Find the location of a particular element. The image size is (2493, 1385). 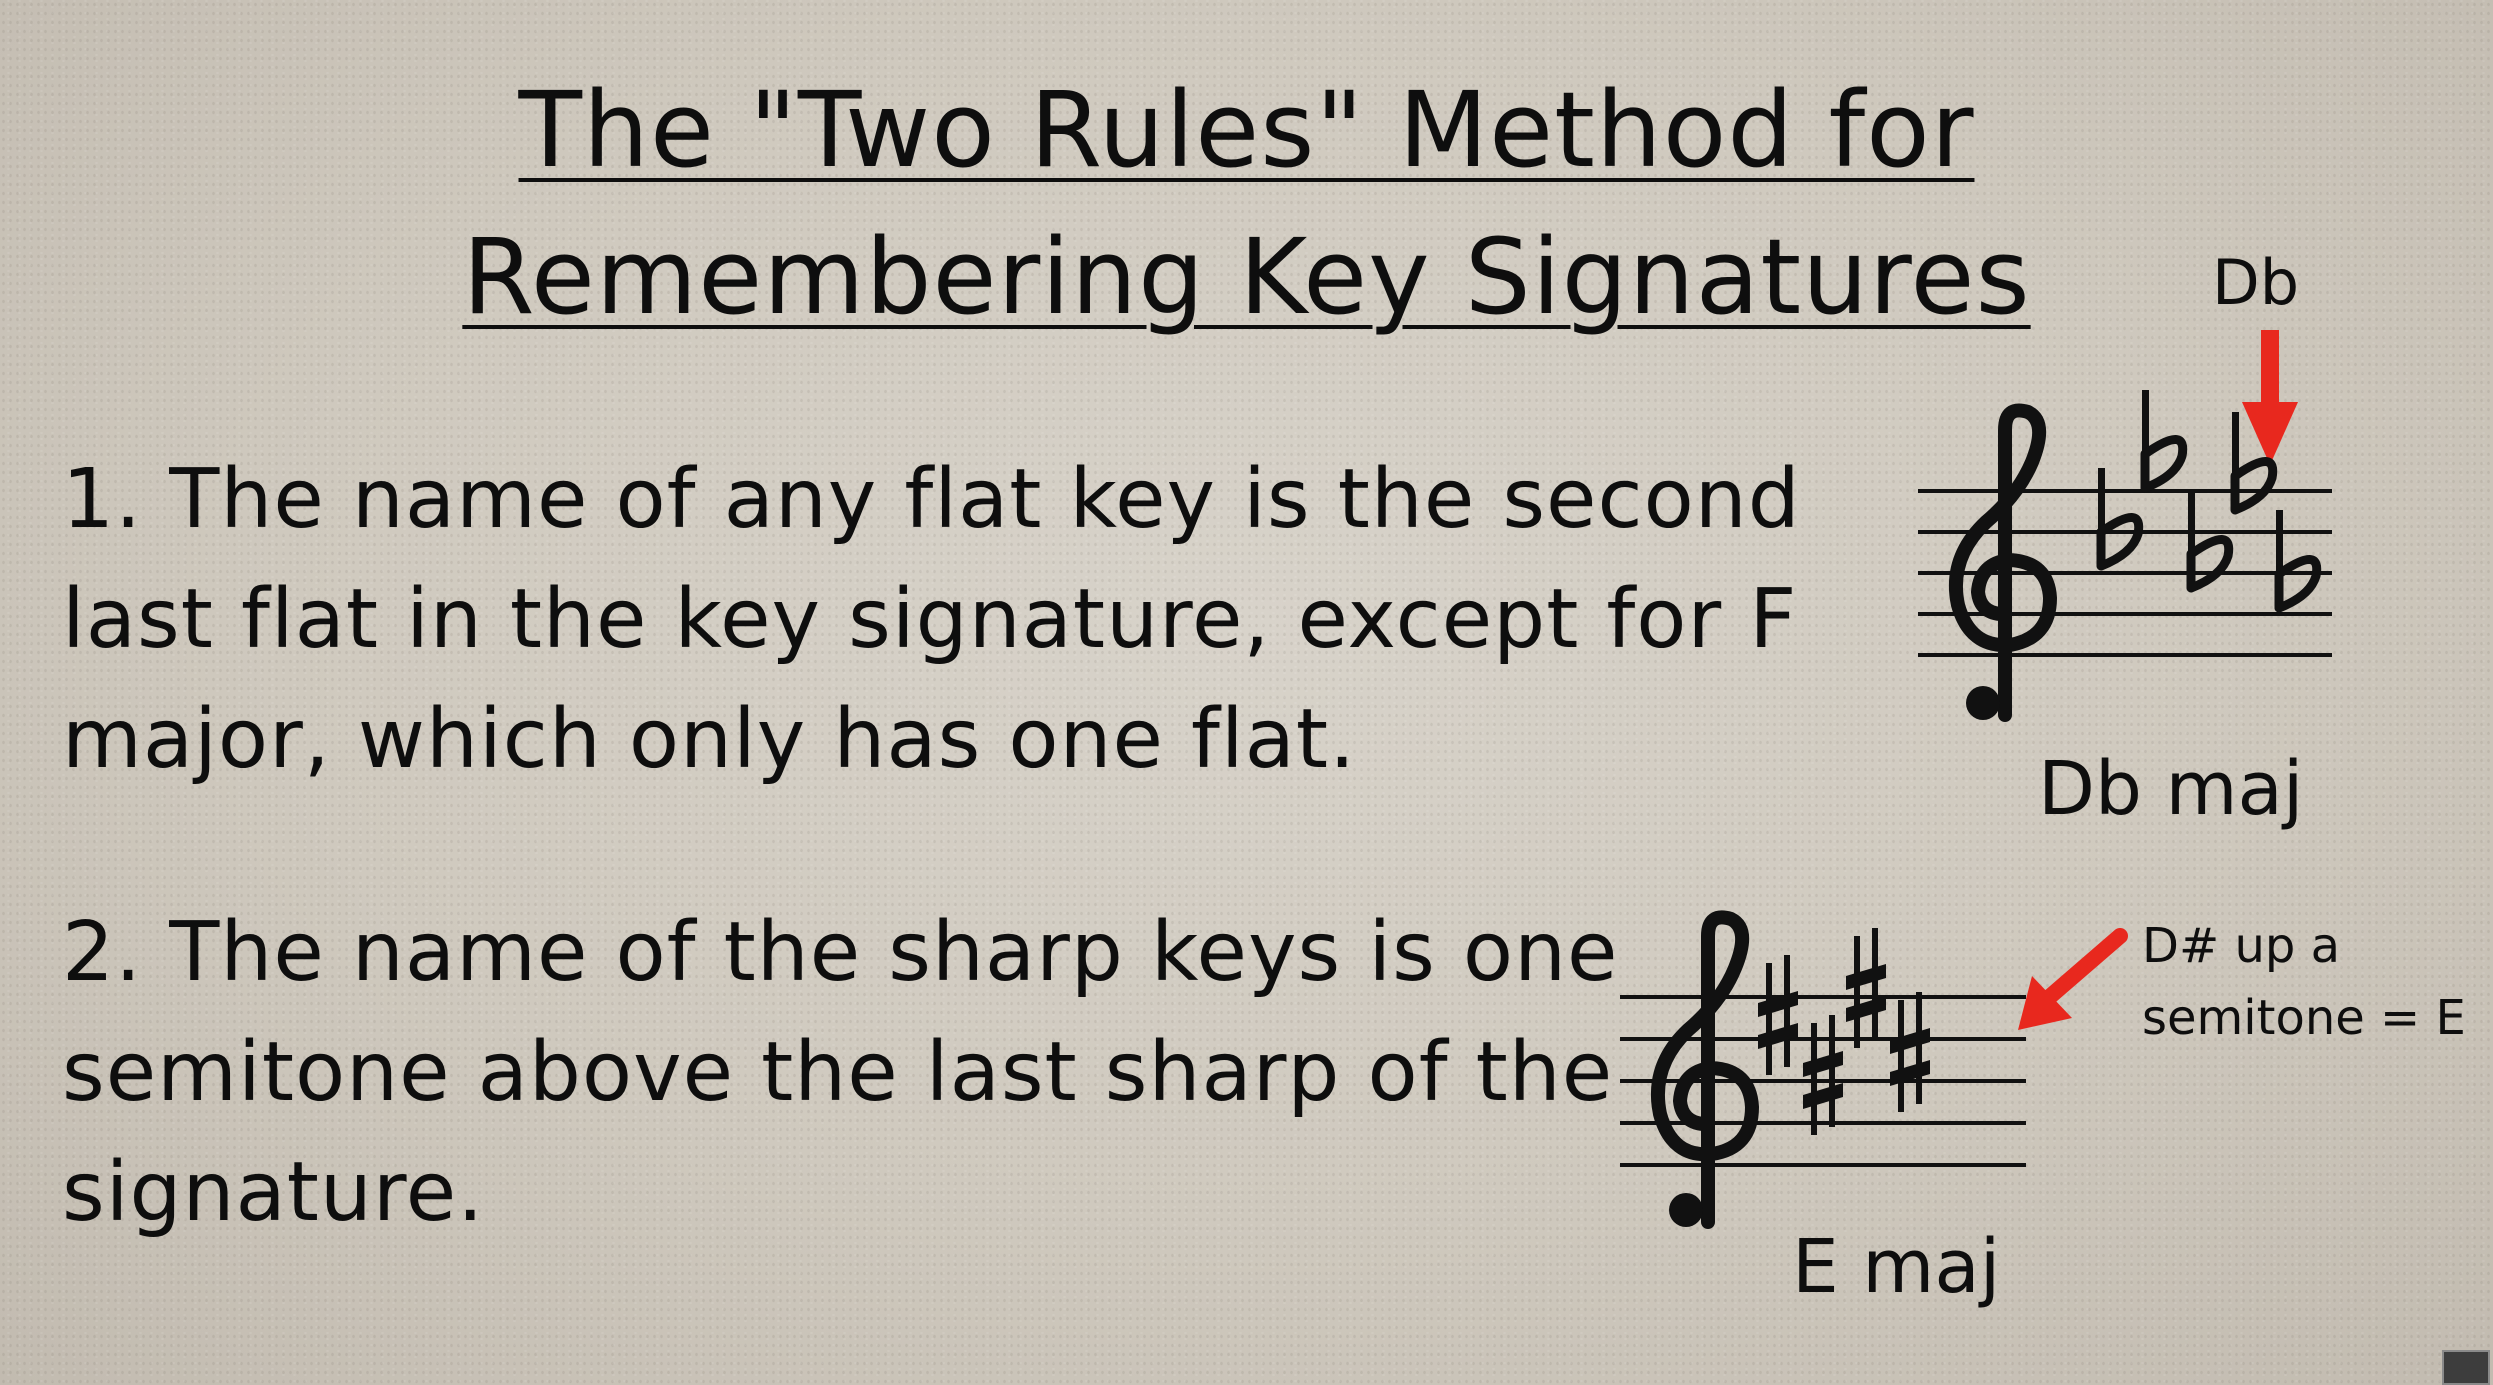

semitone-note-line: D# up a is located at coordinates (2241, 946).